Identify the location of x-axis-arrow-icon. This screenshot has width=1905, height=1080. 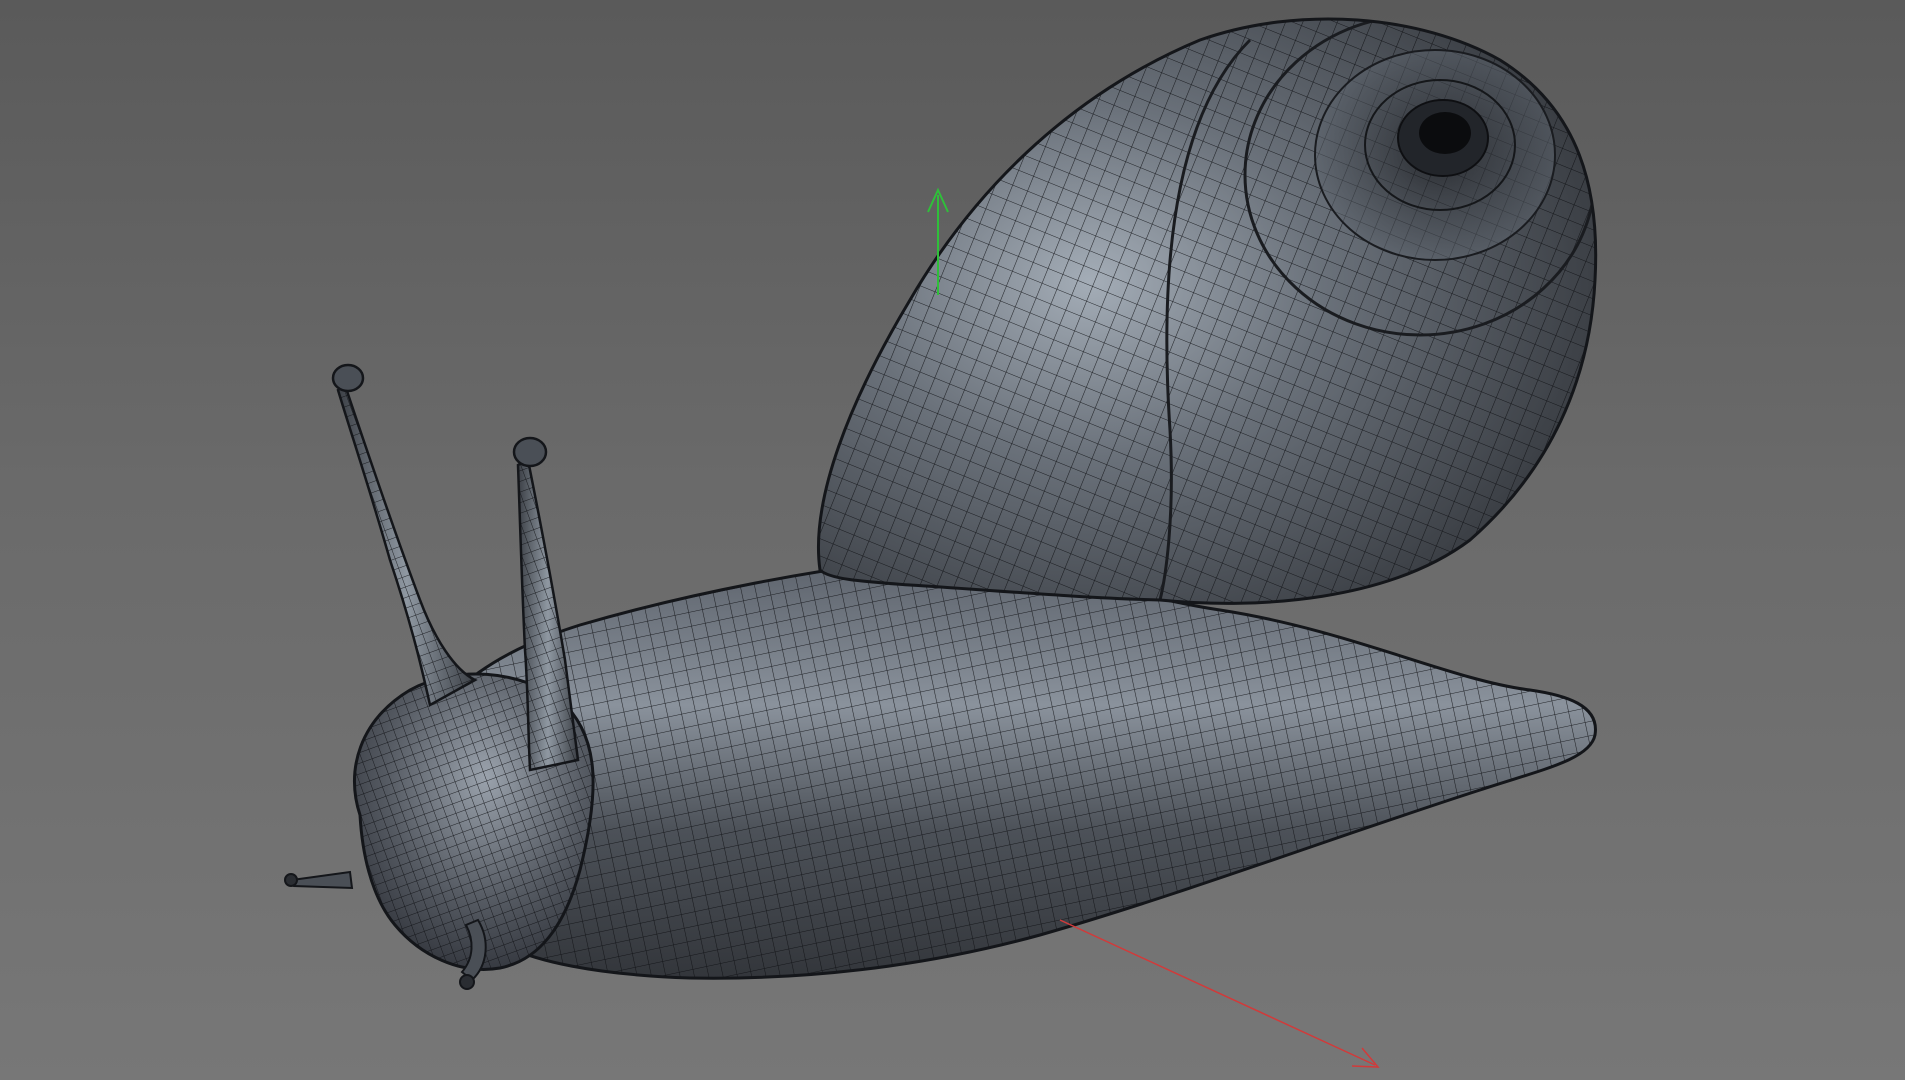
(1219, 993).